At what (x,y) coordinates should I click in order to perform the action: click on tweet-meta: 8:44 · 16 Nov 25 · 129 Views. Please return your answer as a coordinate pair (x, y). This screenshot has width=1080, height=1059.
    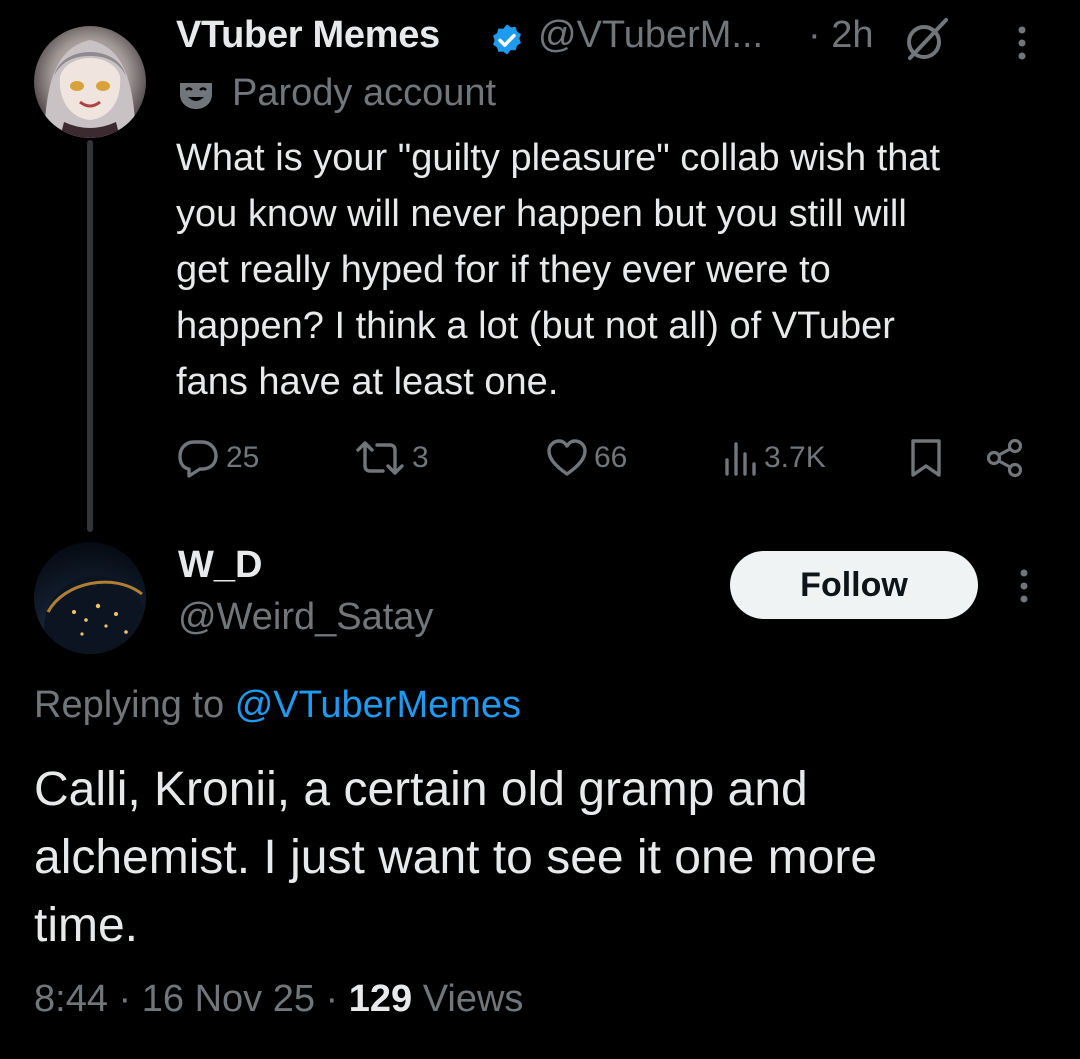
    Looking at the image, I should click on (278, 999).